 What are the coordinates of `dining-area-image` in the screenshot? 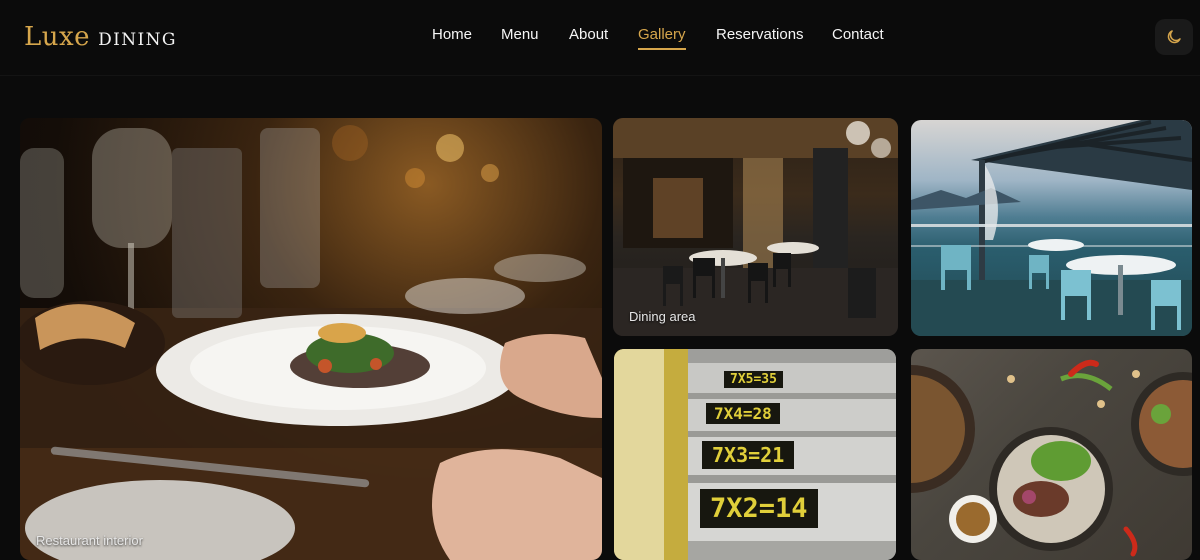 It's located at (755, 227).